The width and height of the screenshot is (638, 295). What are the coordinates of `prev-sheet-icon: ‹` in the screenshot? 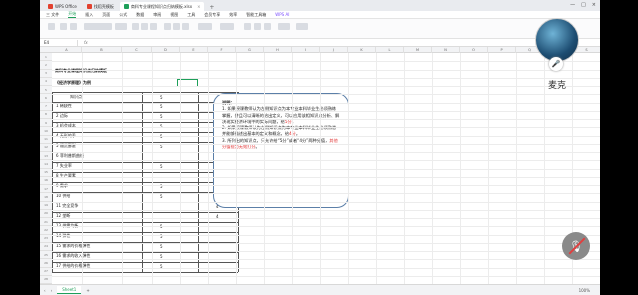 It's located at (45, 290).